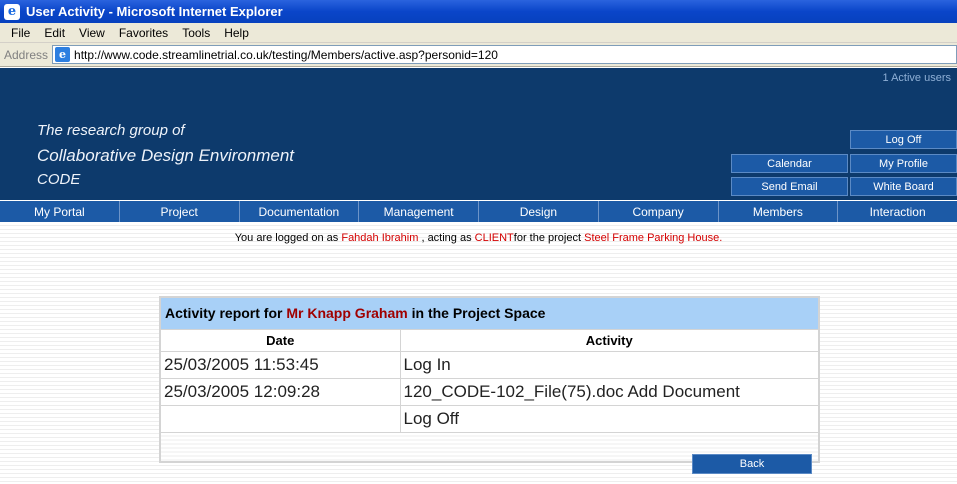 This screenshot has height=484, width=957. Describe the element at coordinates (609, 364) in the screenshot. I see `row-activity: Log In` at that location.